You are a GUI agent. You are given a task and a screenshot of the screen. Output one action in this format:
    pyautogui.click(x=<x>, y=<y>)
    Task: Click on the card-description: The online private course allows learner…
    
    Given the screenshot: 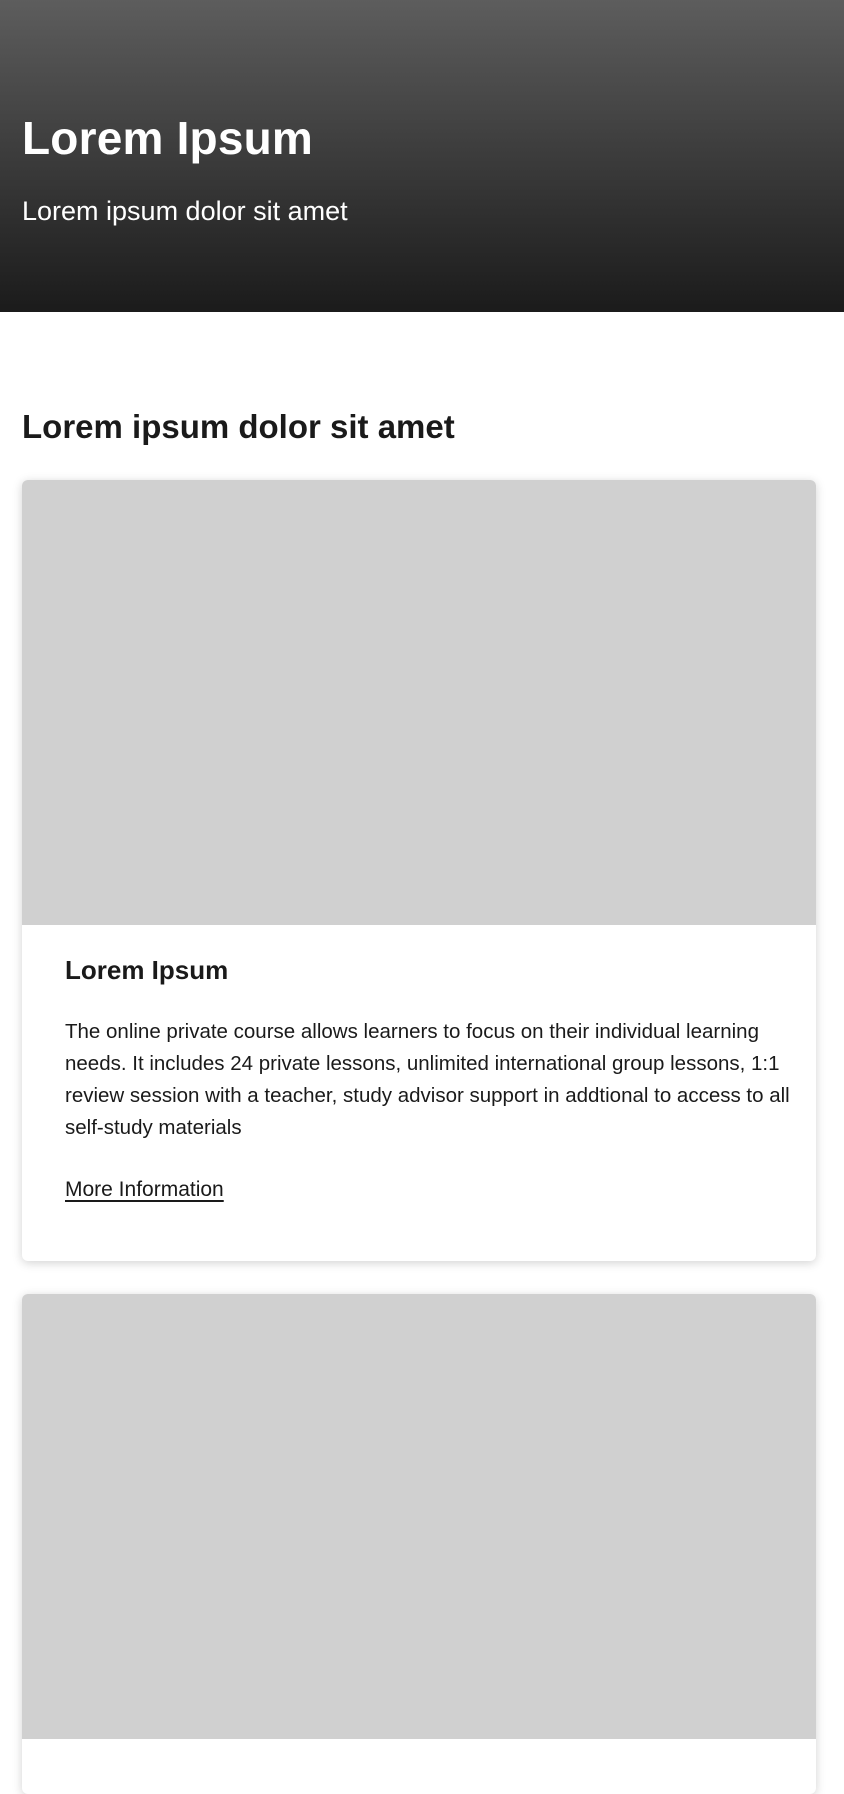 What is the action you would take?
    pyautogui.click(x=427, y=1079)
    